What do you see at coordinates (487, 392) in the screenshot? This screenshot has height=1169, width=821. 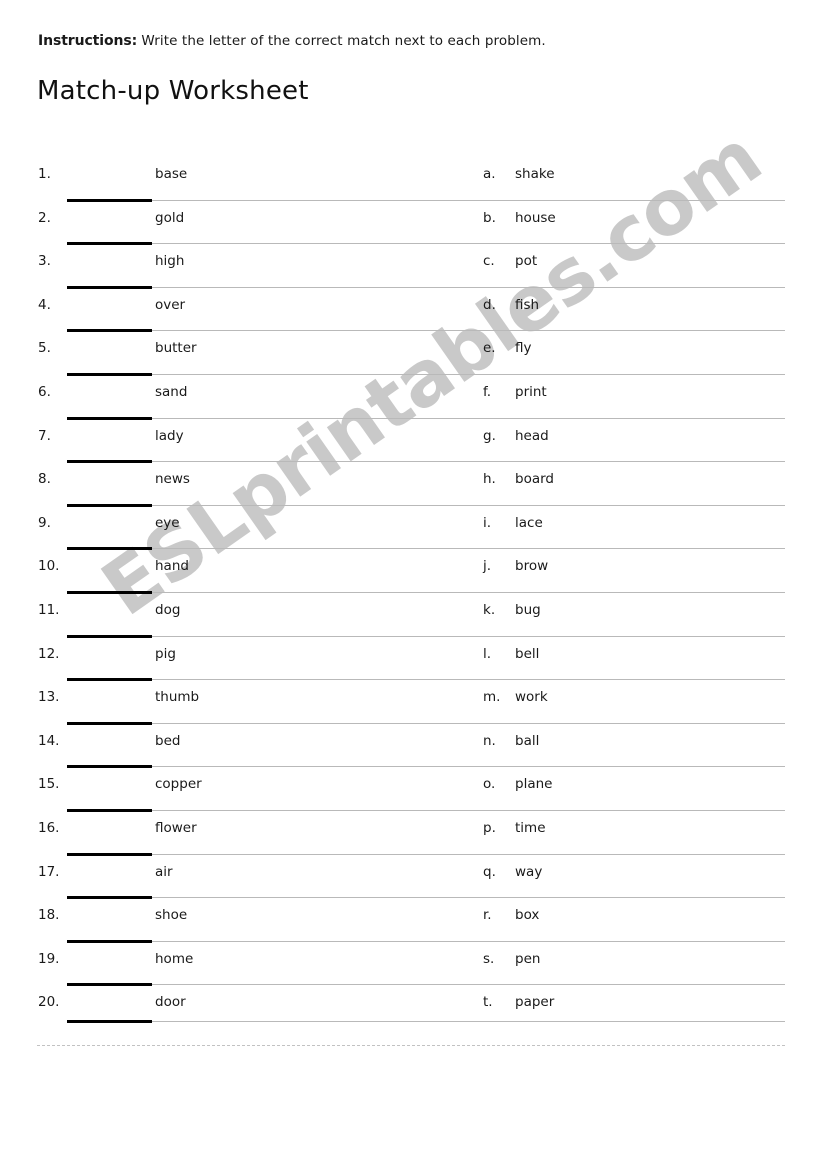 I see `choice-letter: f.` at bounding box center [487, 392].